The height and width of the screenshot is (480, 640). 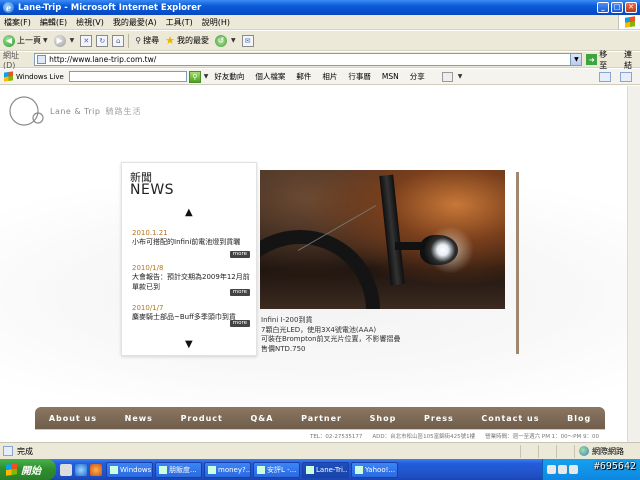 I want to click on minimize-button: _, so click(x=603, y=7).